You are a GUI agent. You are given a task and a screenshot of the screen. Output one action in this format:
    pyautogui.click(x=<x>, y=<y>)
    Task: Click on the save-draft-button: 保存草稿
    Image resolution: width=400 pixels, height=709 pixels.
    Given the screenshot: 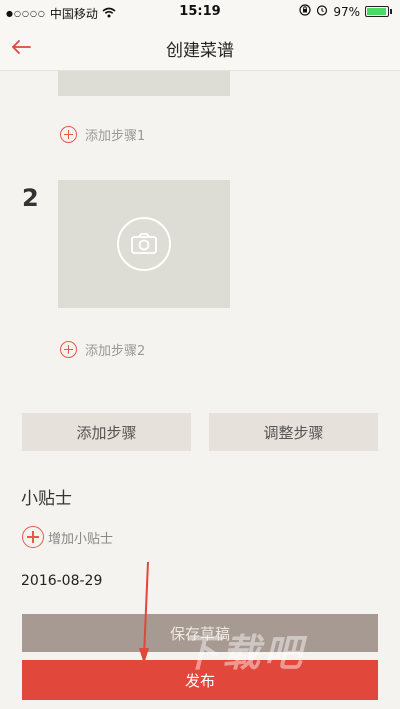 What is the action you would take?
    pyautogui.click(x=200, y=633)
    